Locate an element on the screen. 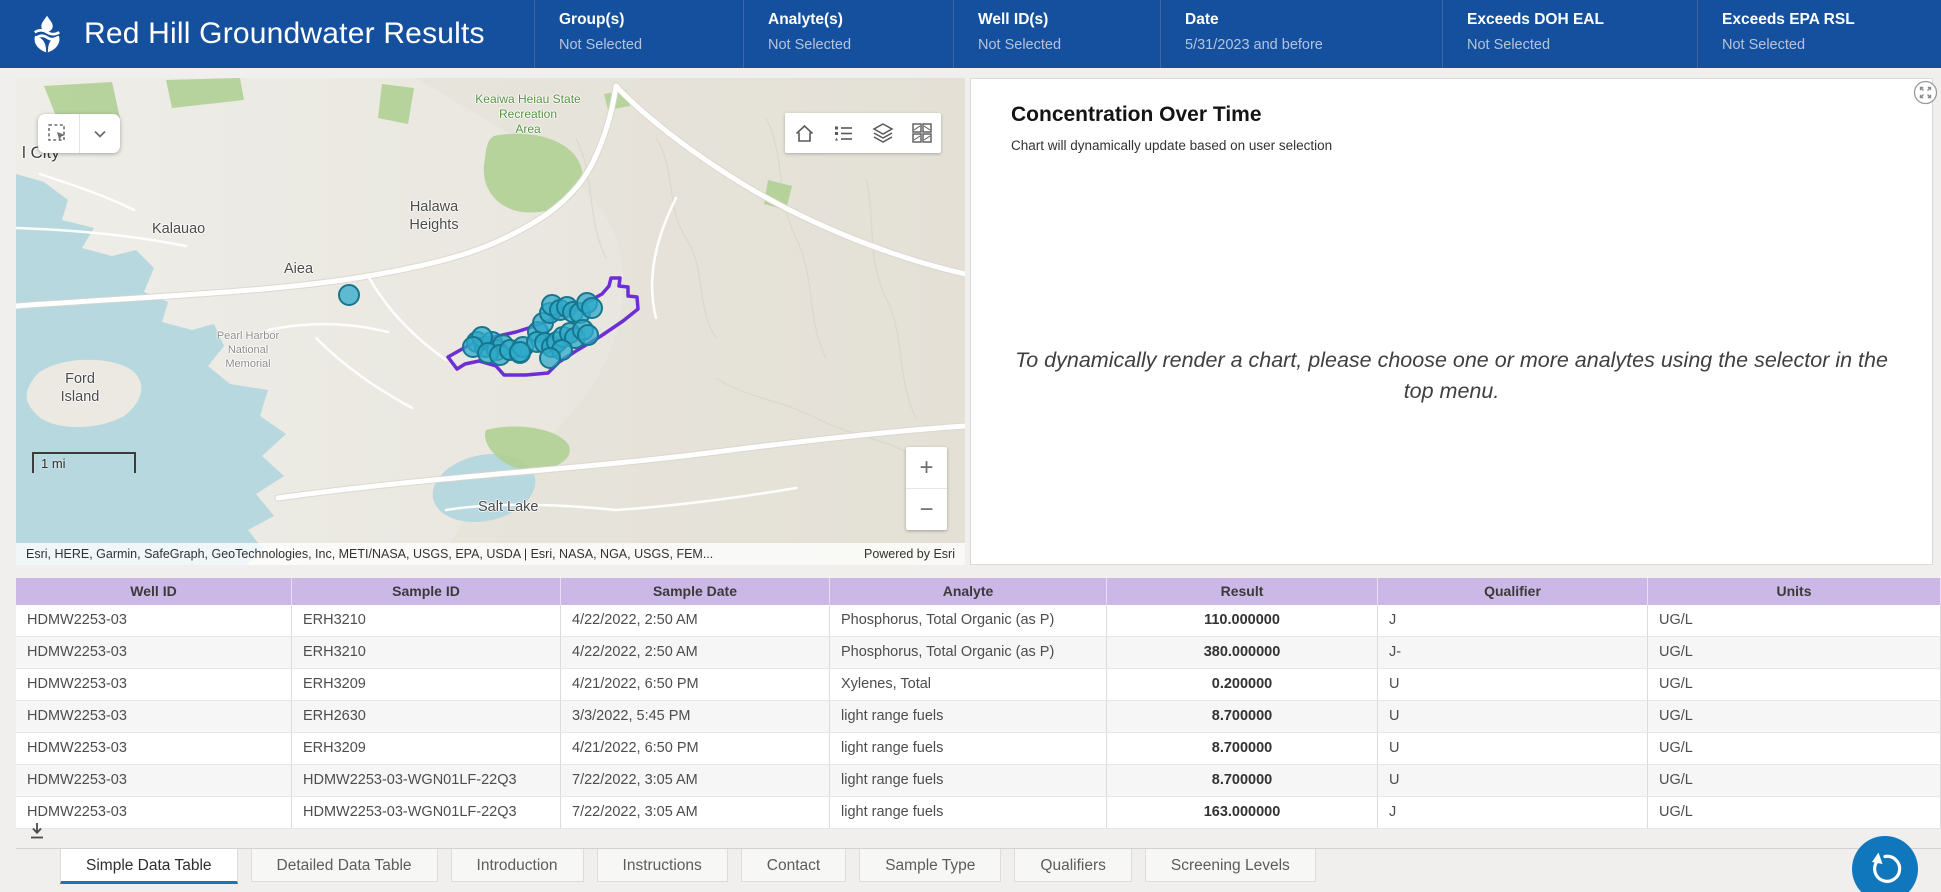 Image resolution: width=1941 pixels, height=892 pixels. home-icon is located at coordinates (804, 133).